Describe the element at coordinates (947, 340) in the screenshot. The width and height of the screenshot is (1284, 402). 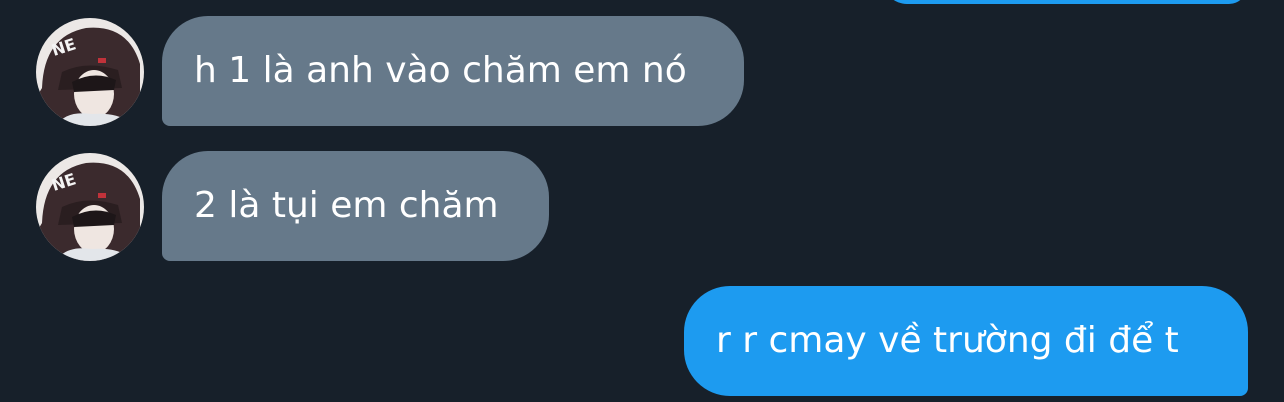
I see `message-text: r r cmay về trường đi để t` at that location.